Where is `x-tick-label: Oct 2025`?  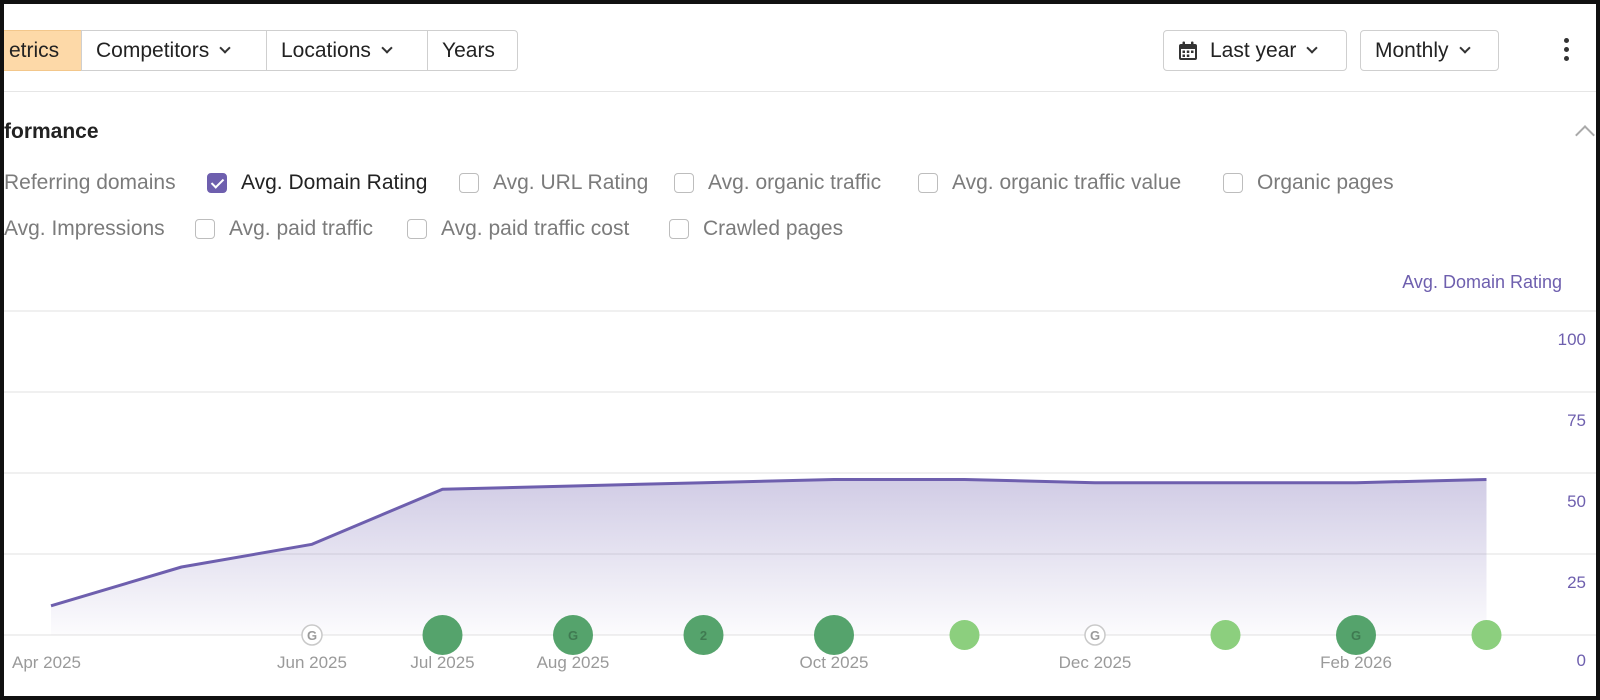 x-tick-label: Oct 2025 is located at coordinates (834, 662).